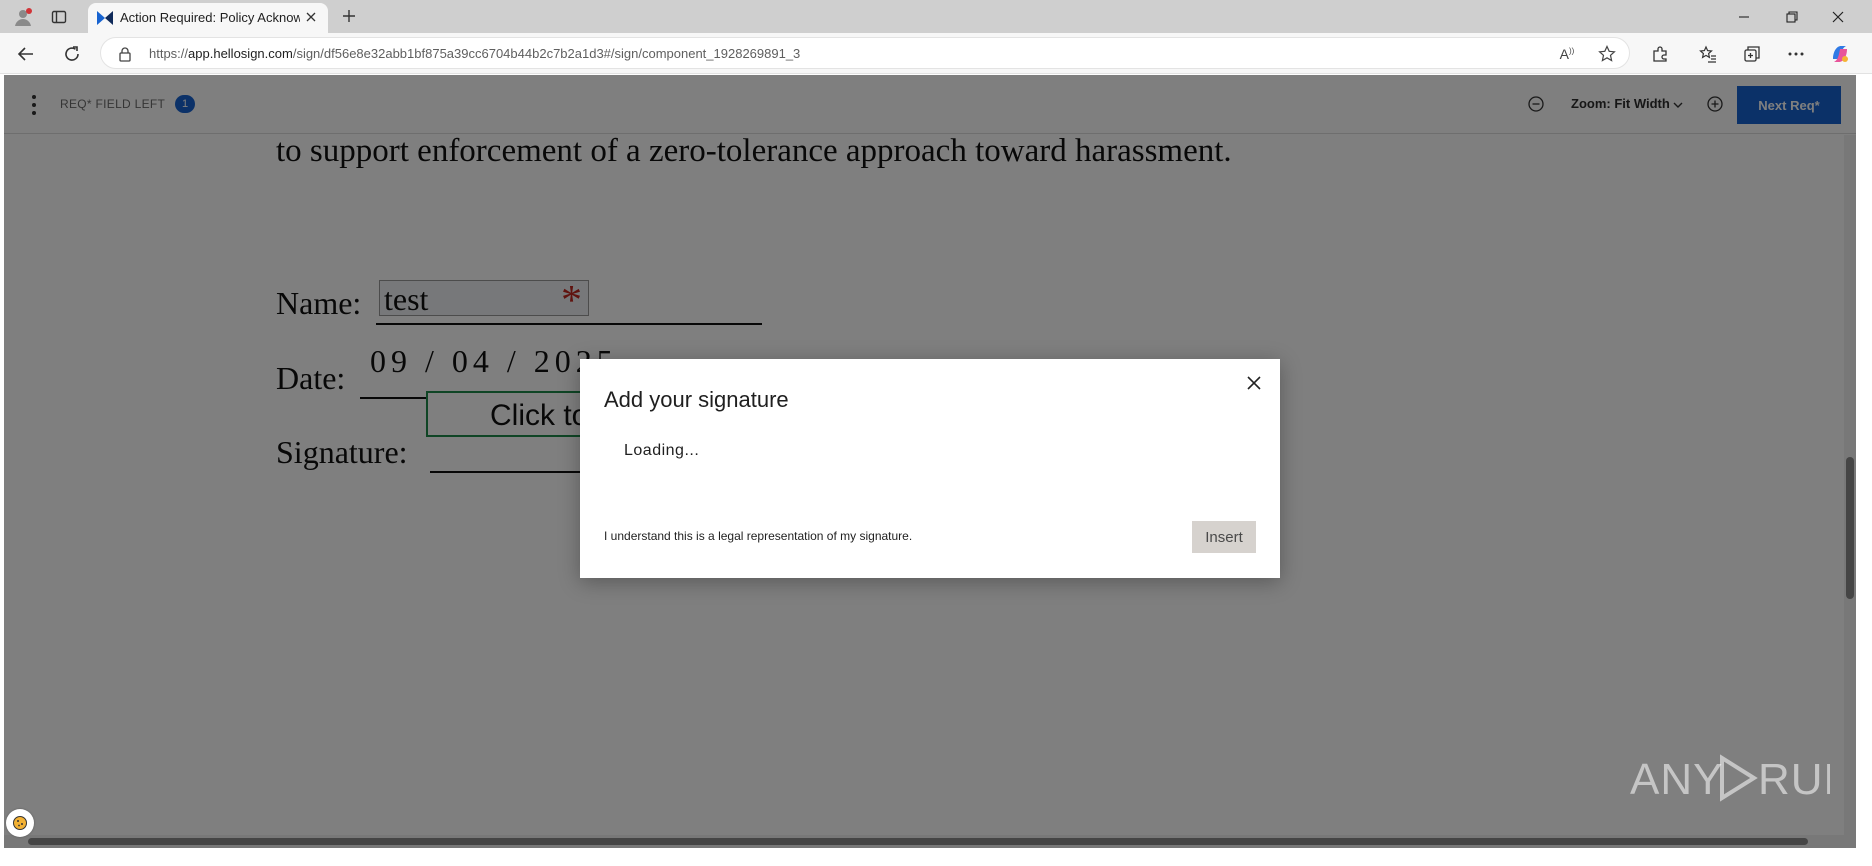 This screenshot has height=866, width=1872. I want to click on tab-actions-icon, so click(59, 17).